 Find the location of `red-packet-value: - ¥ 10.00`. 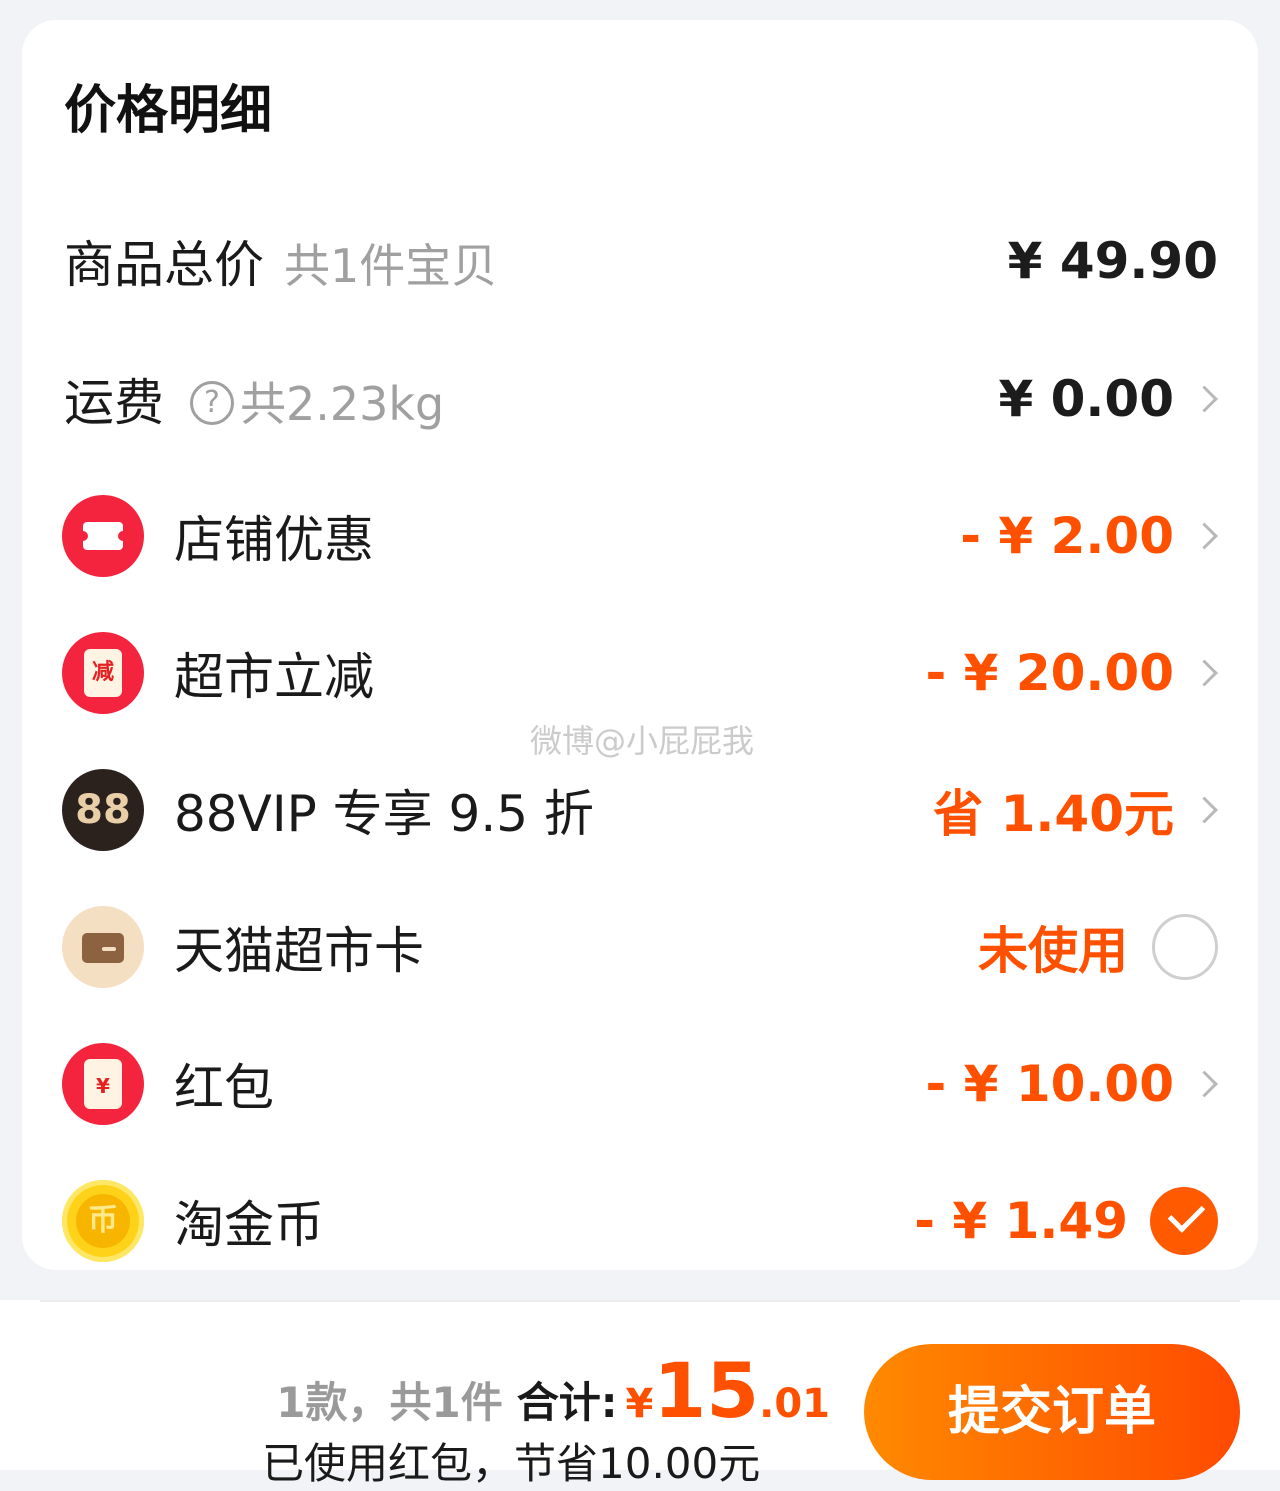

red-packet-value: - ¥ 10.00 is located at coordinates (1049, 1084).